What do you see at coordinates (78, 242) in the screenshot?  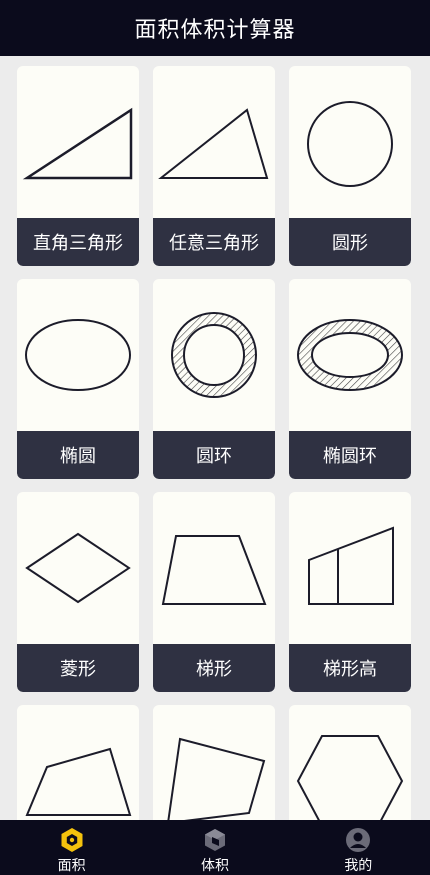 I see `shape-card-label: 直角三角形` at bounding box center [78, 242].